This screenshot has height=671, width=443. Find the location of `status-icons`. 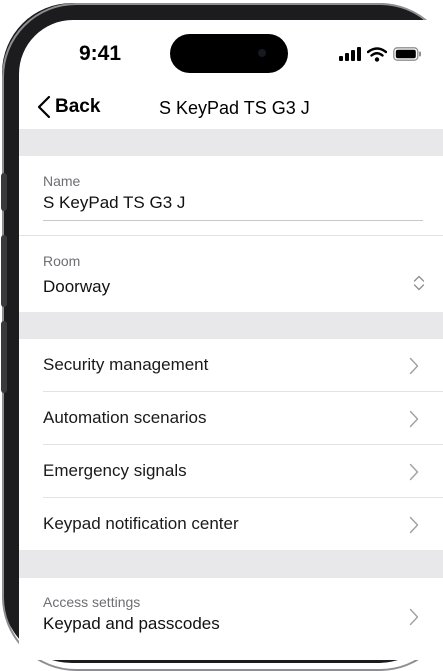

status-icons is located at coordinates (380, 54).